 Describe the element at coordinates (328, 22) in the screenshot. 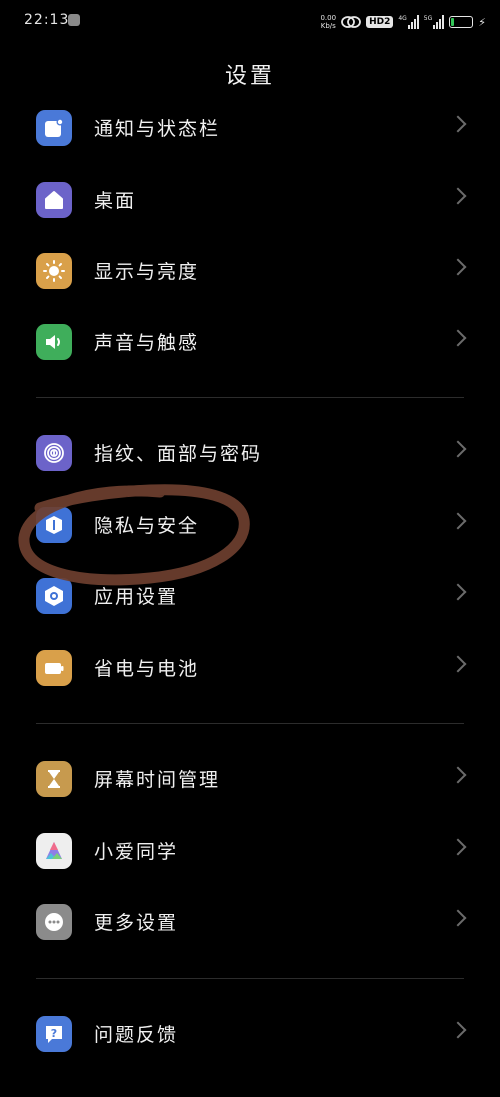

I see `network-speed: 0.00 Kb/s` at that location.